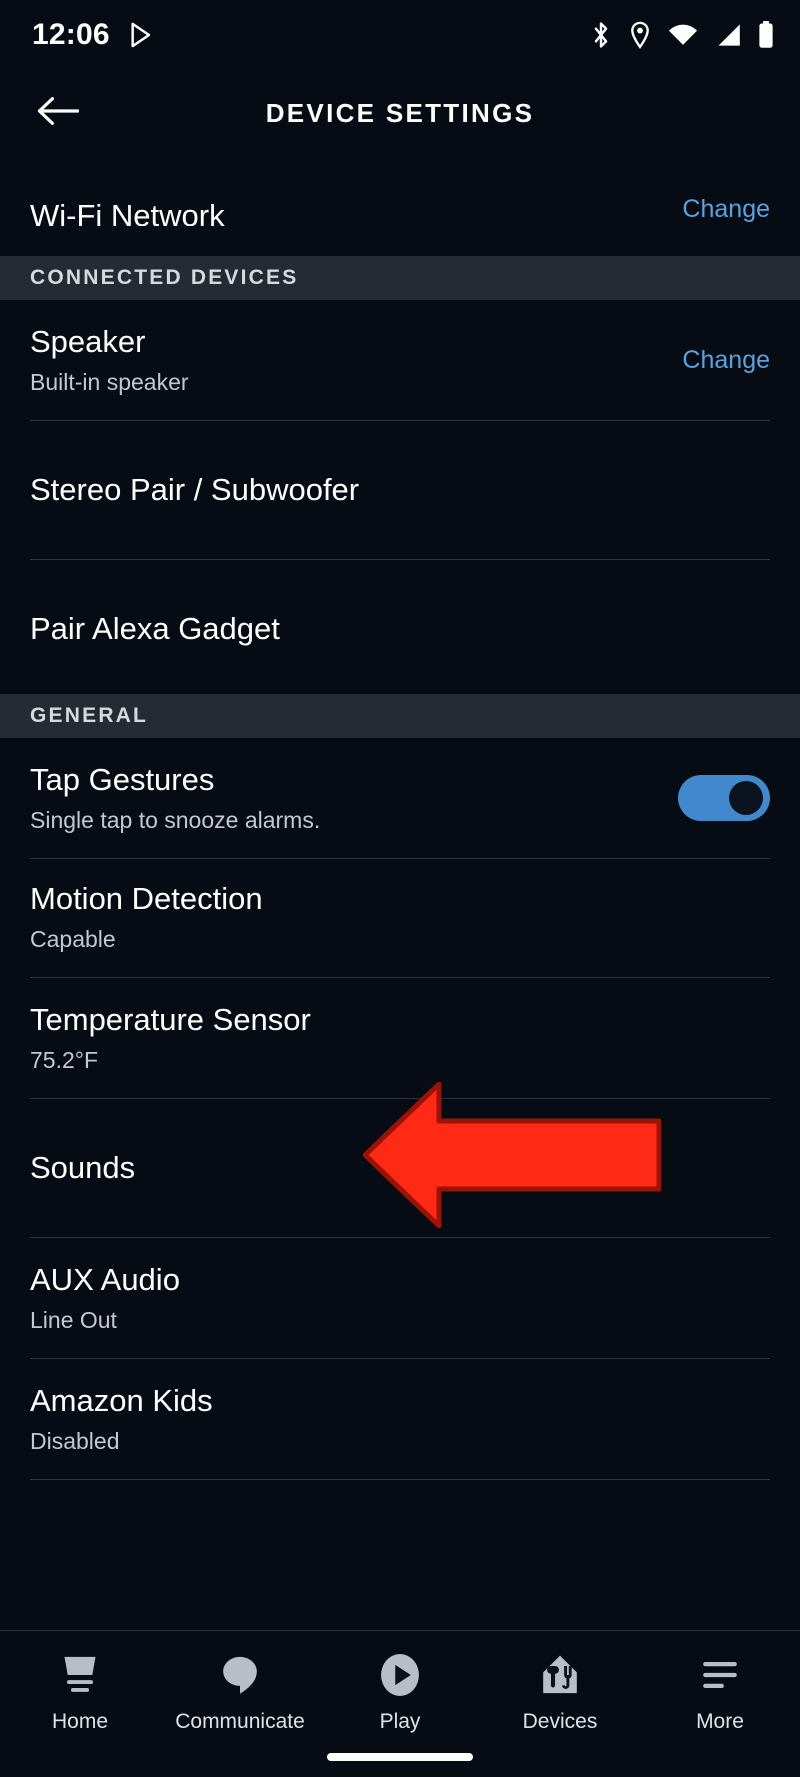 The height and width of the screenshot is (1777, 800). Describe the element at coordinates (73, 1320) in the screenshot. I see `list-item-subtitle: Line Out` at that location.